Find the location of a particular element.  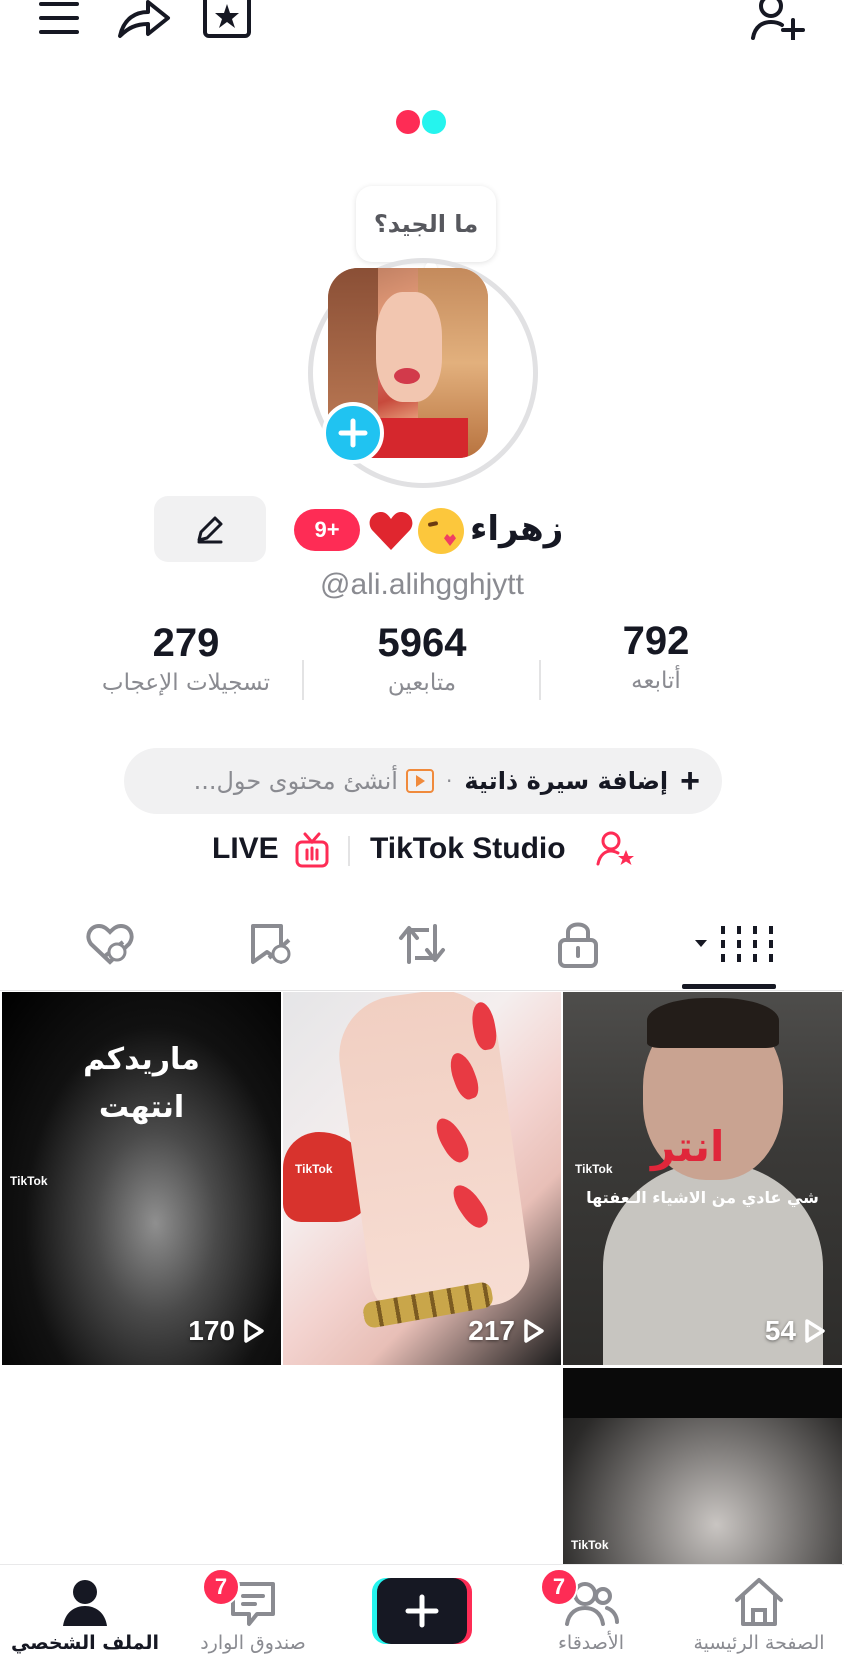

add-user-icon is located at coordinates (779, 20).